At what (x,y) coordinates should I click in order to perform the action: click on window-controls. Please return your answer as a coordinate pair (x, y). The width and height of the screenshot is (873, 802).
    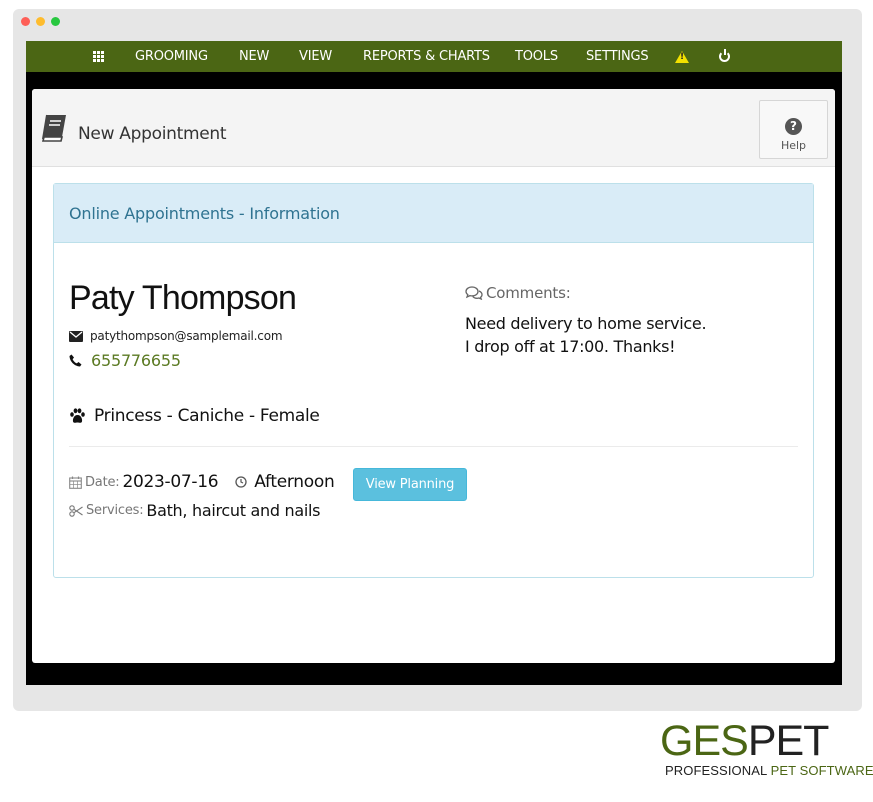
    Looking at the image, I should click on (40, 21).